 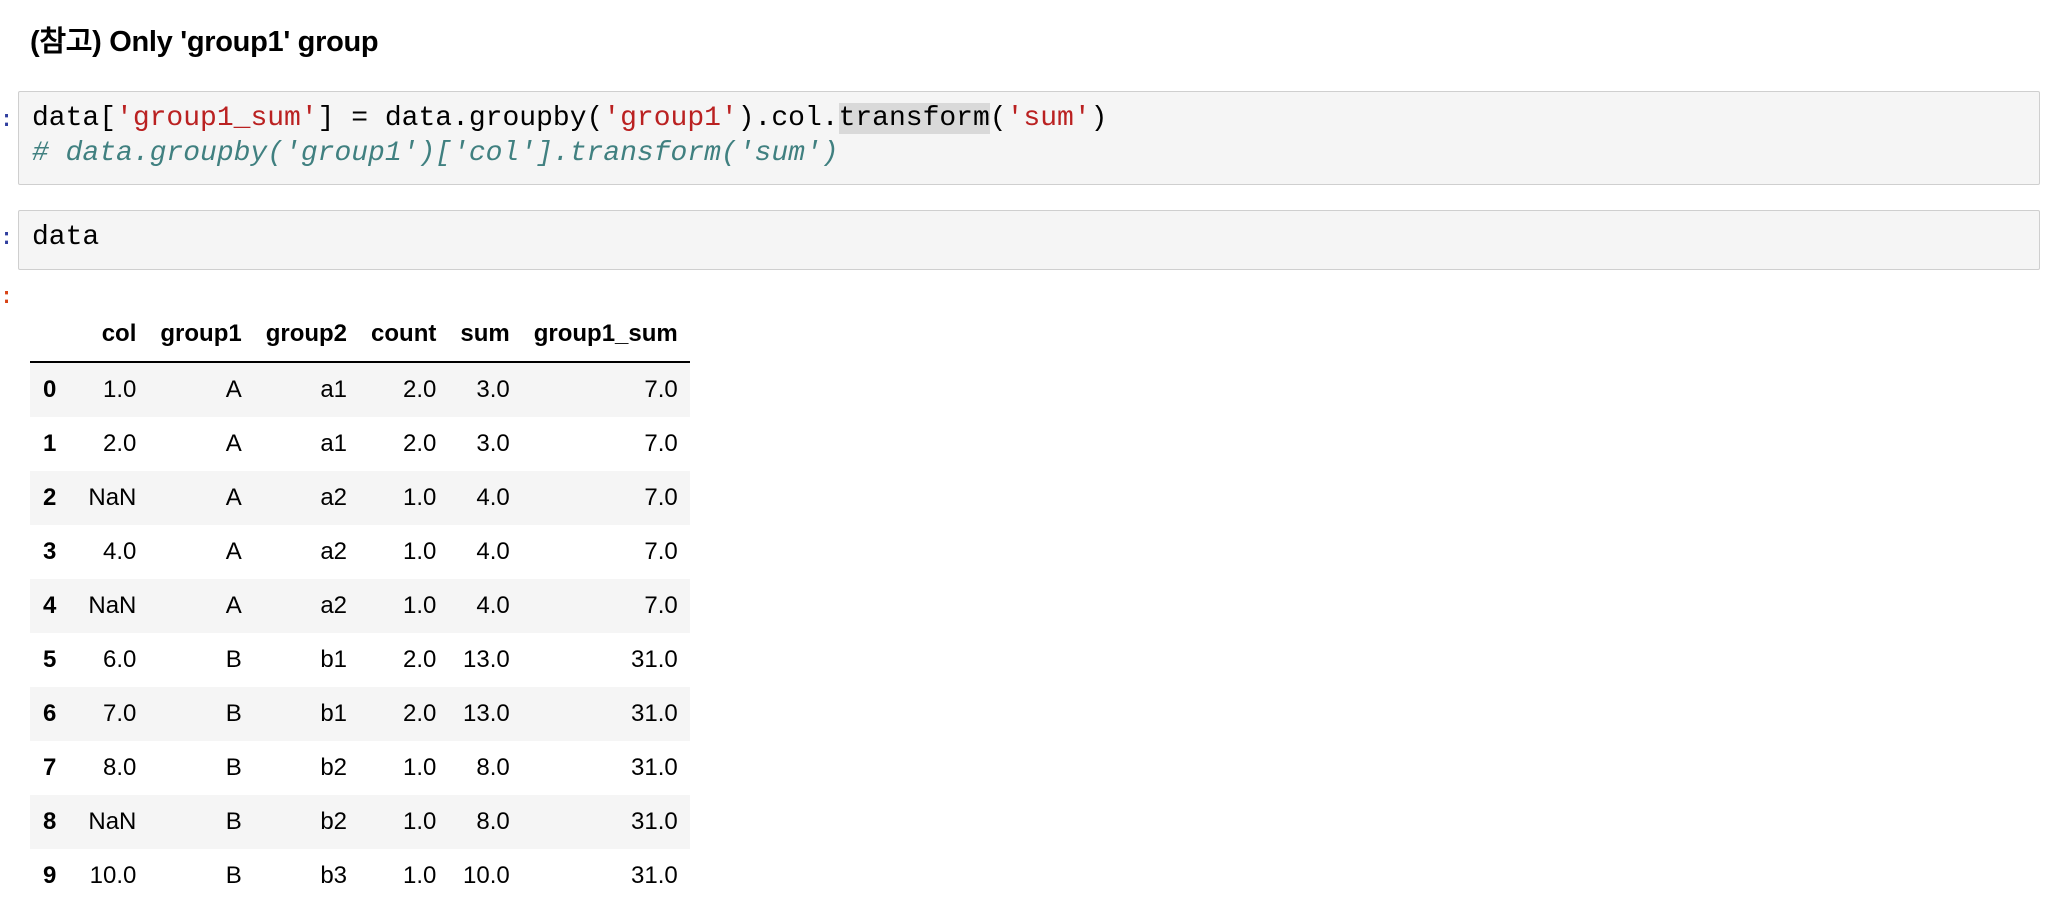 I want to click on table-row: 3 4.0 Aa2 1.0 4.0 7.0, so click(x=360, y=552).